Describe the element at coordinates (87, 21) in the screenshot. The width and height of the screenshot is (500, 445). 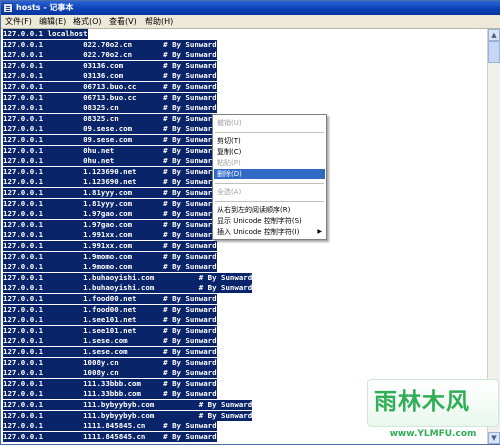
I see `menu-format: 格式(O)` at that location.